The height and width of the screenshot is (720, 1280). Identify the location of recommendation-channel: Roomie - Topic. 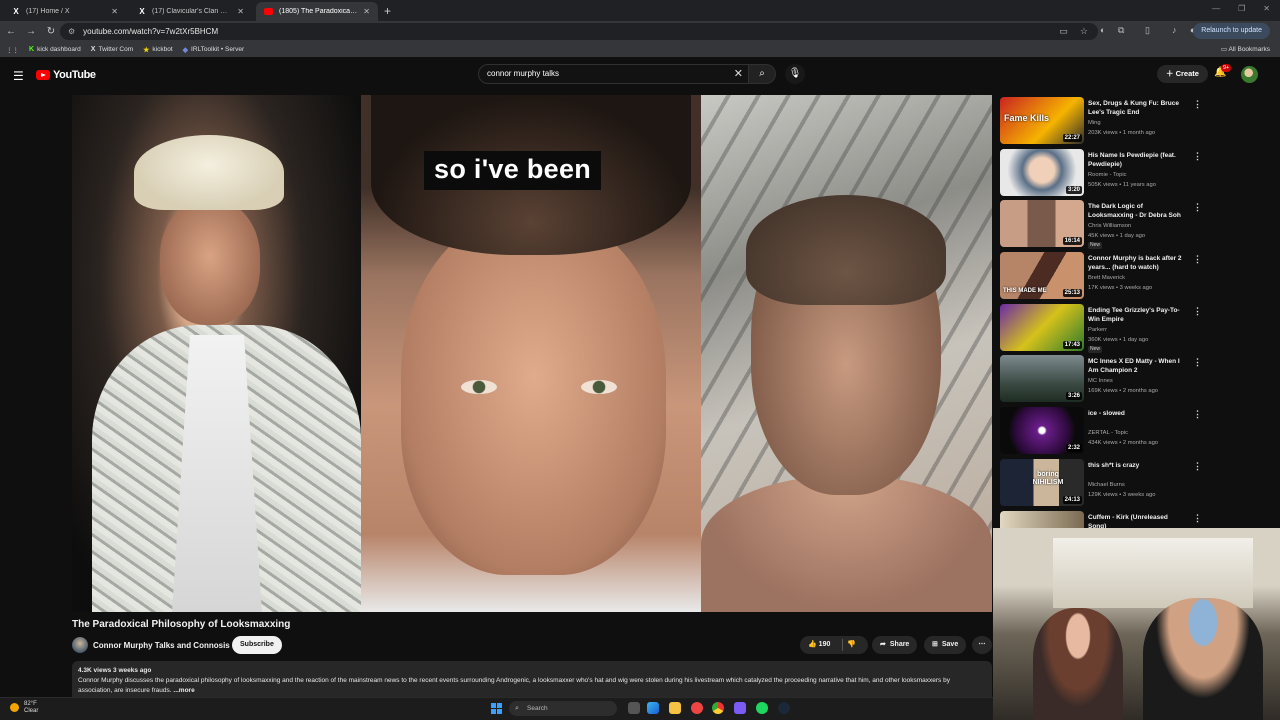
(1107, 175).